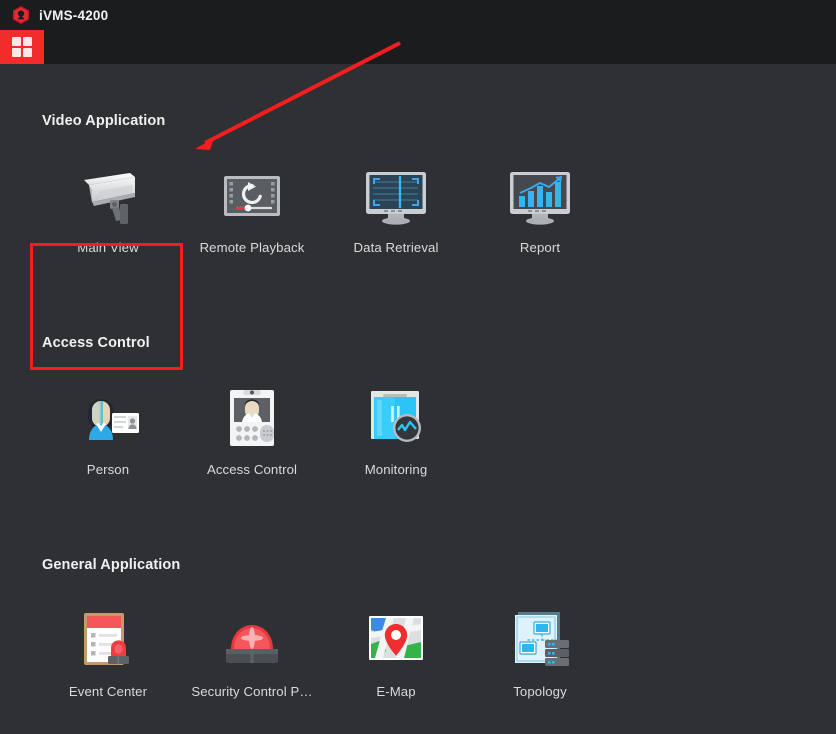 The width and height of the screenshot is (836, 734). Describe the element at coordinates (108, 640) in the screenshot. I see `clipboard-alarm-icon` at that location.